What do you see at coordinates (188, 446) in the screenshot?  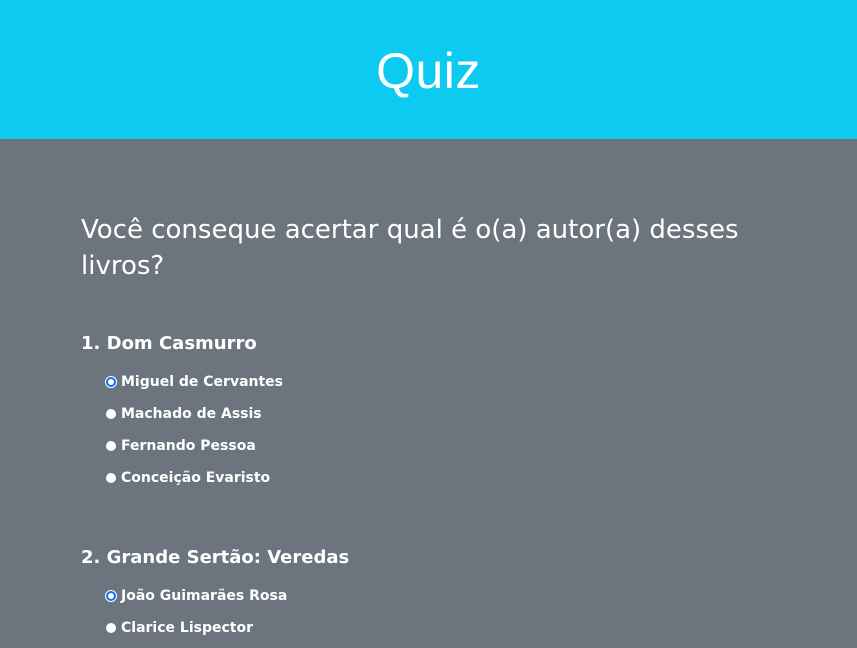 I see `answer-label: Fernando Pessoa` at bounding box center [188, 446].